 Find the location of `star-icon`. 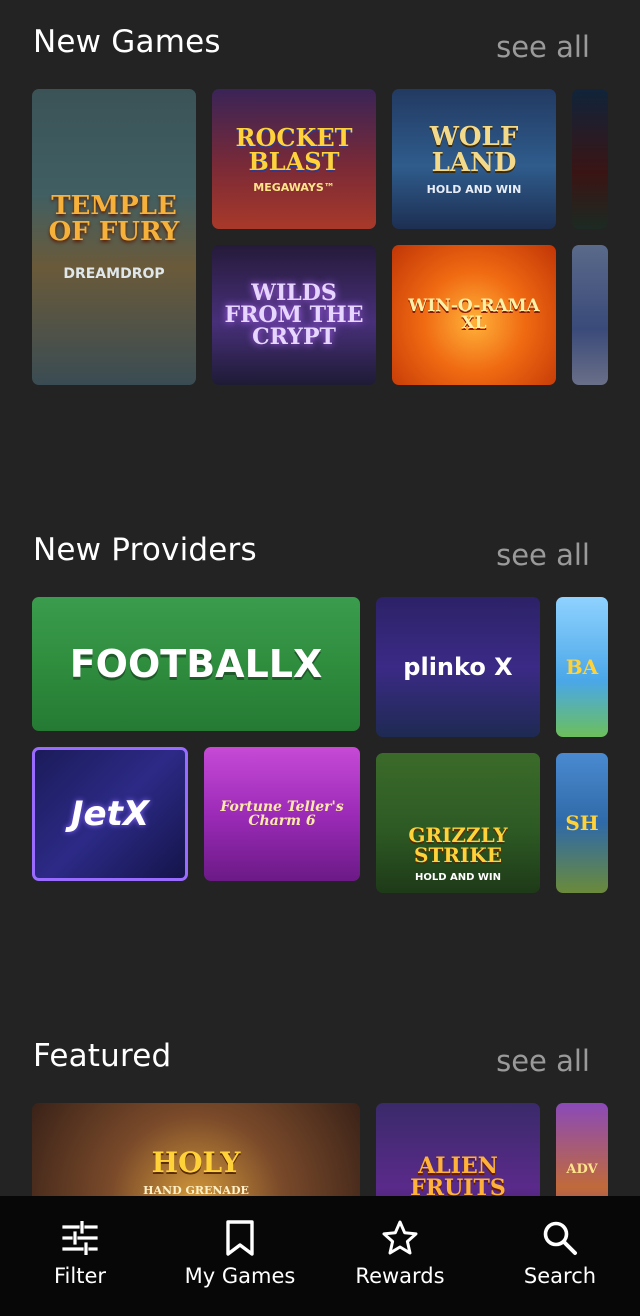

star-icon is located at coordinates (400, 1238).